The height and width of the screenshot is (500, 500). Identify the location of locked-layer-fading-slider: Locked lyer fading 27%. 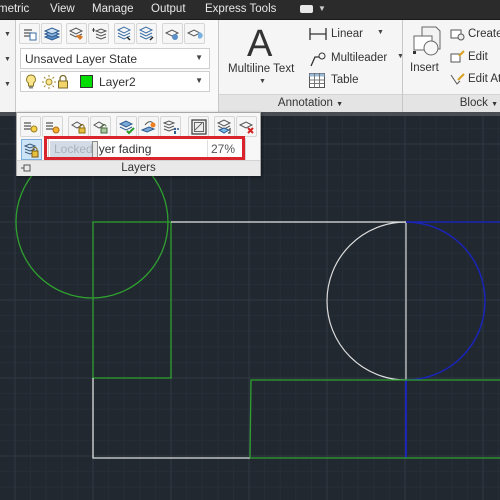
(147, 149).